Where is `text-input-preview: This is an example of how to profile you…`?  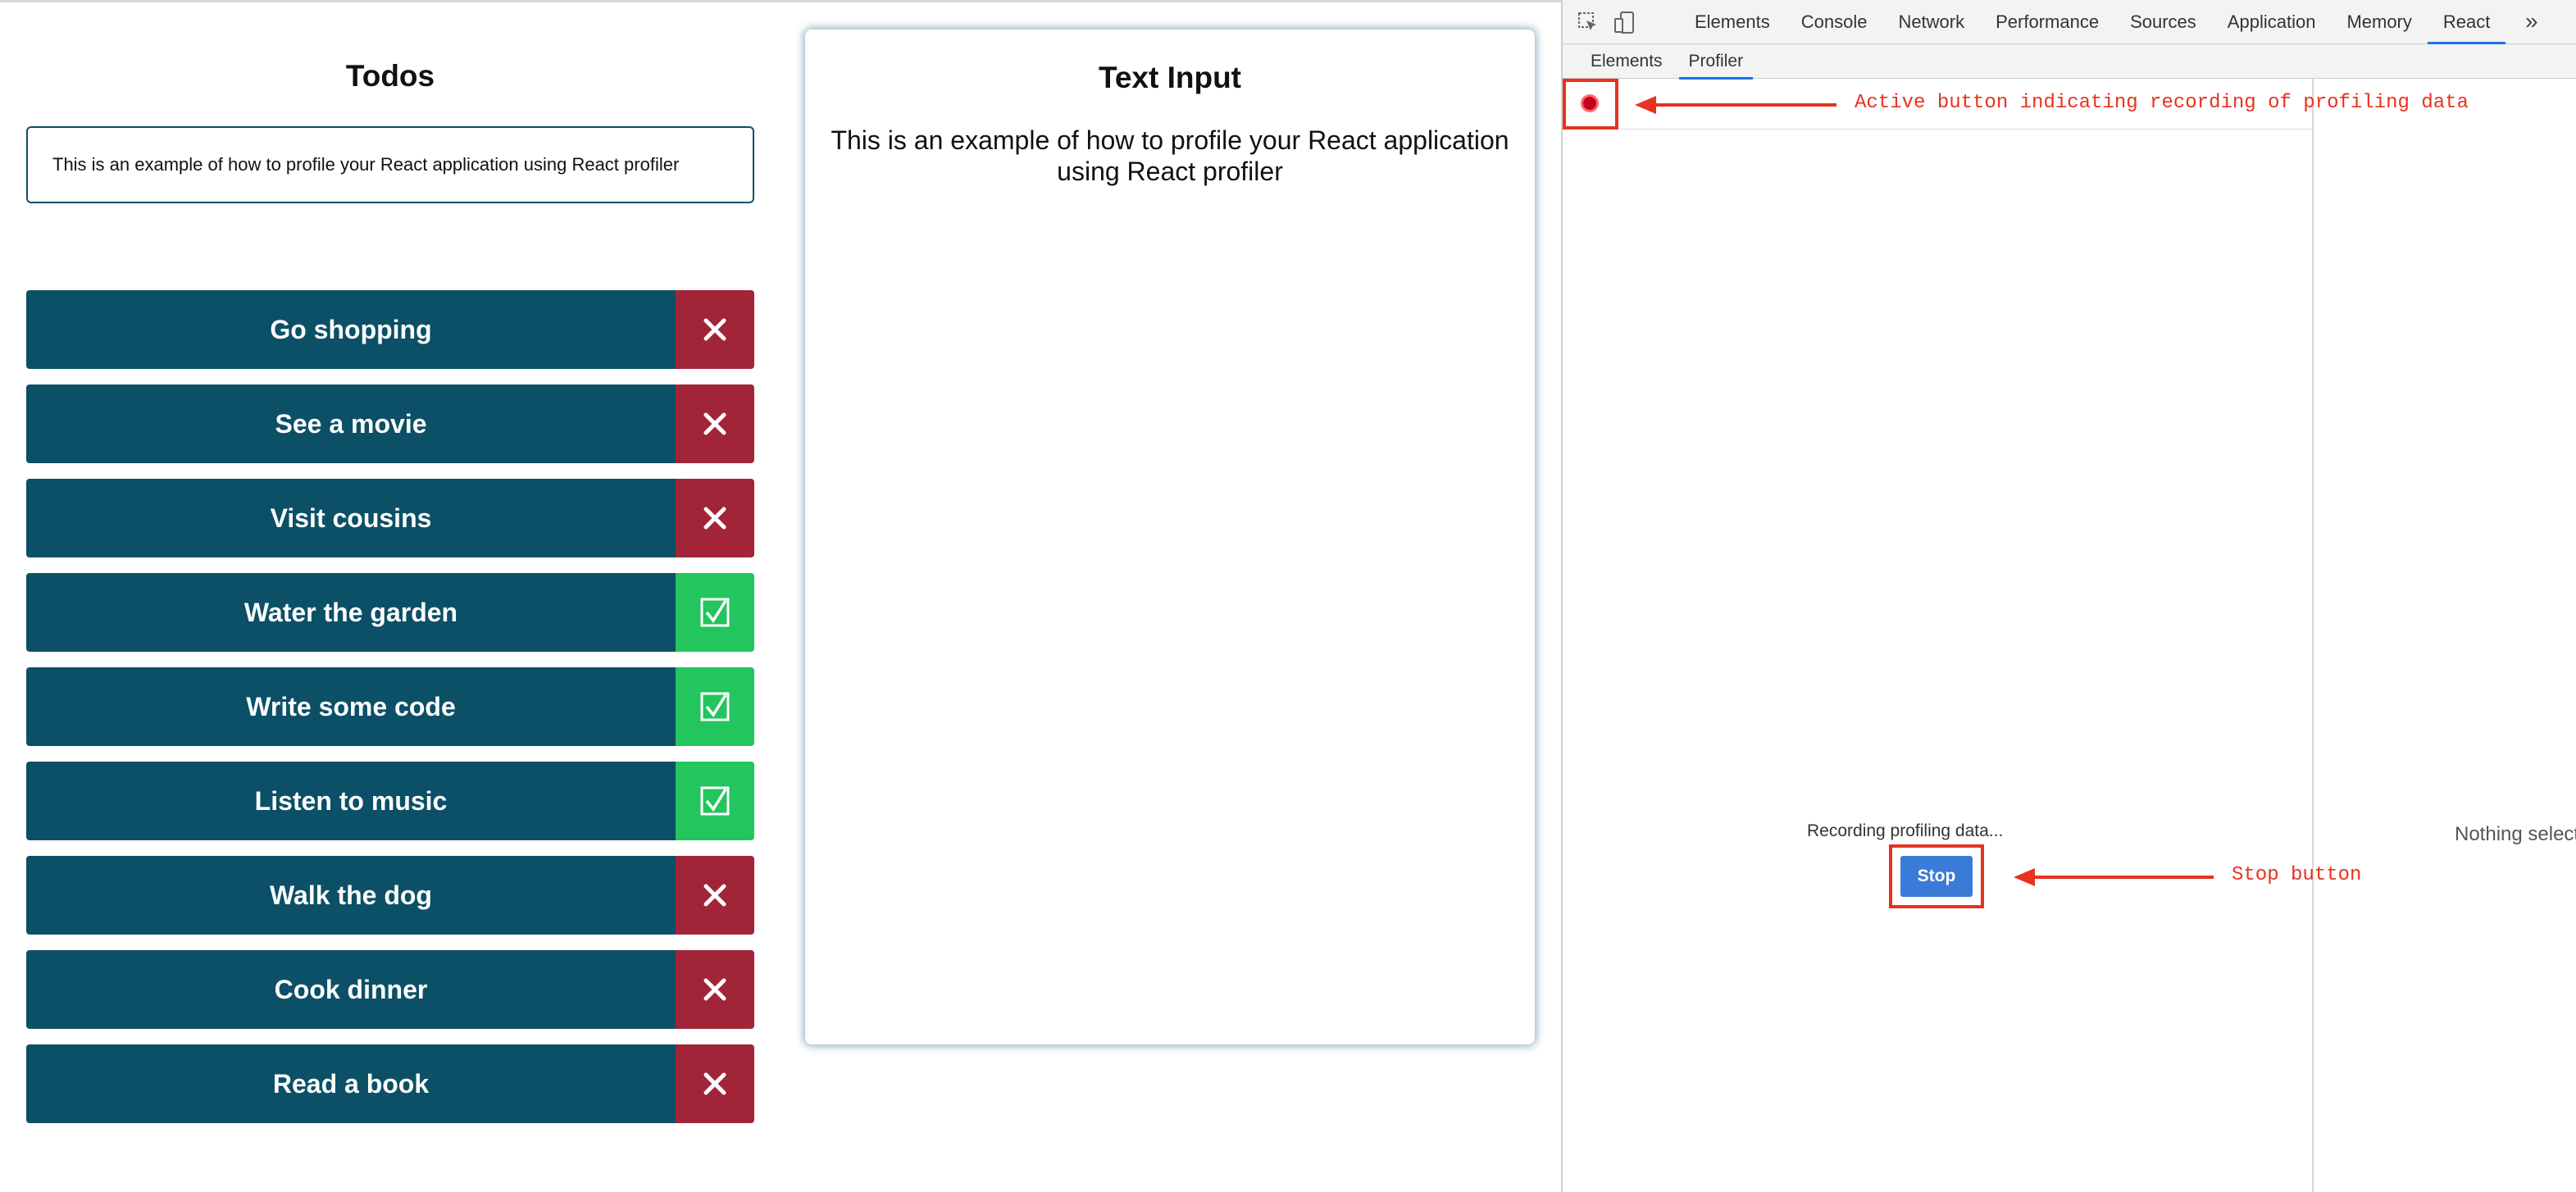 text-input-preview: This is an example of how to profile you… is located at coordinates (1170, 155).